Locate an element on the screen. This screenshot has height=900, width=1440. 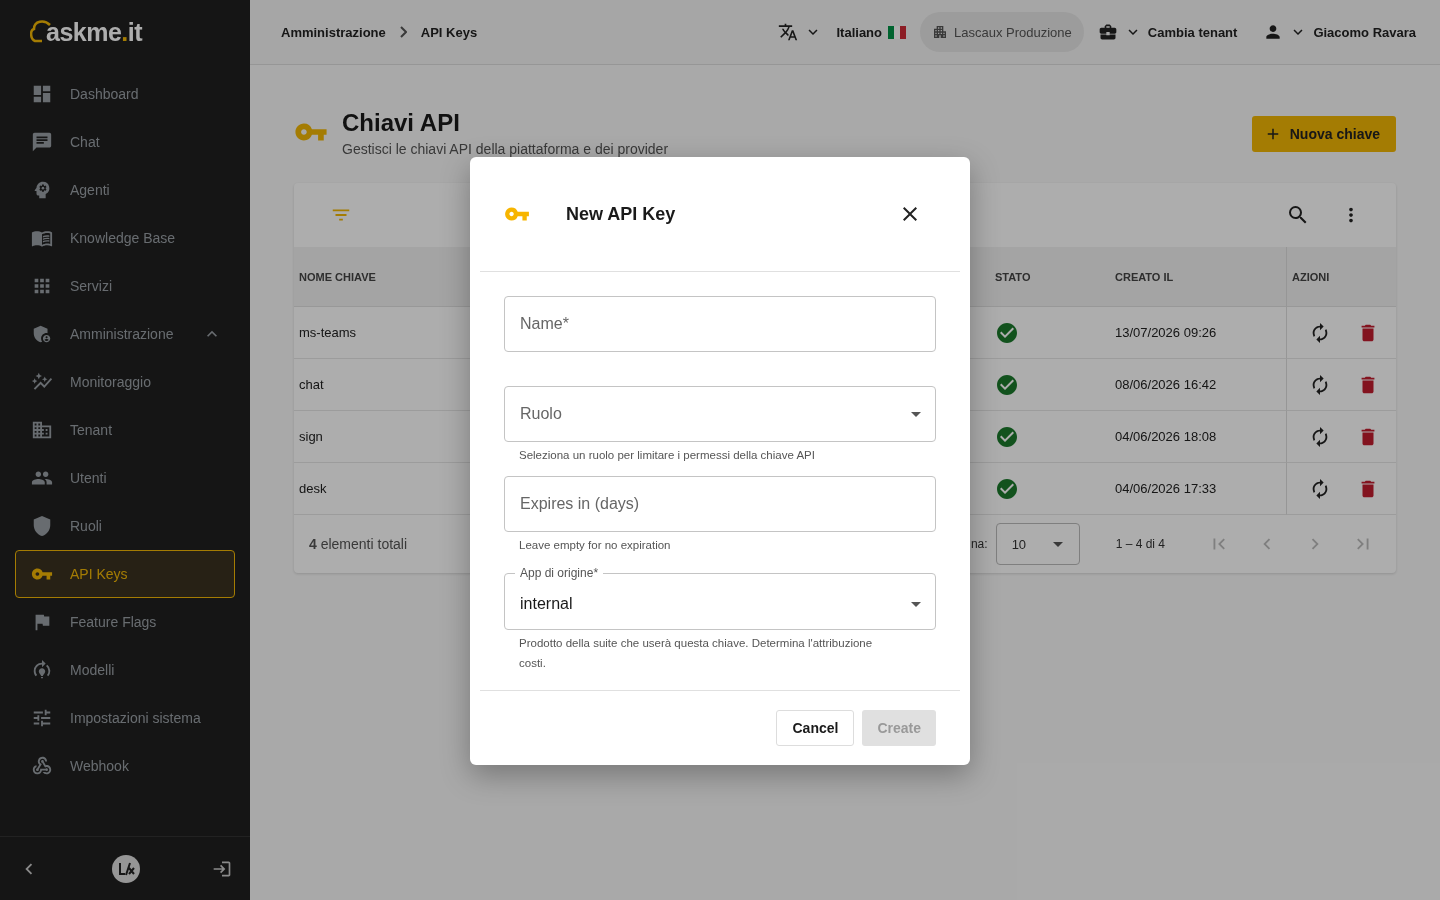
dashboard-icon is located at coordinates (42, 94).